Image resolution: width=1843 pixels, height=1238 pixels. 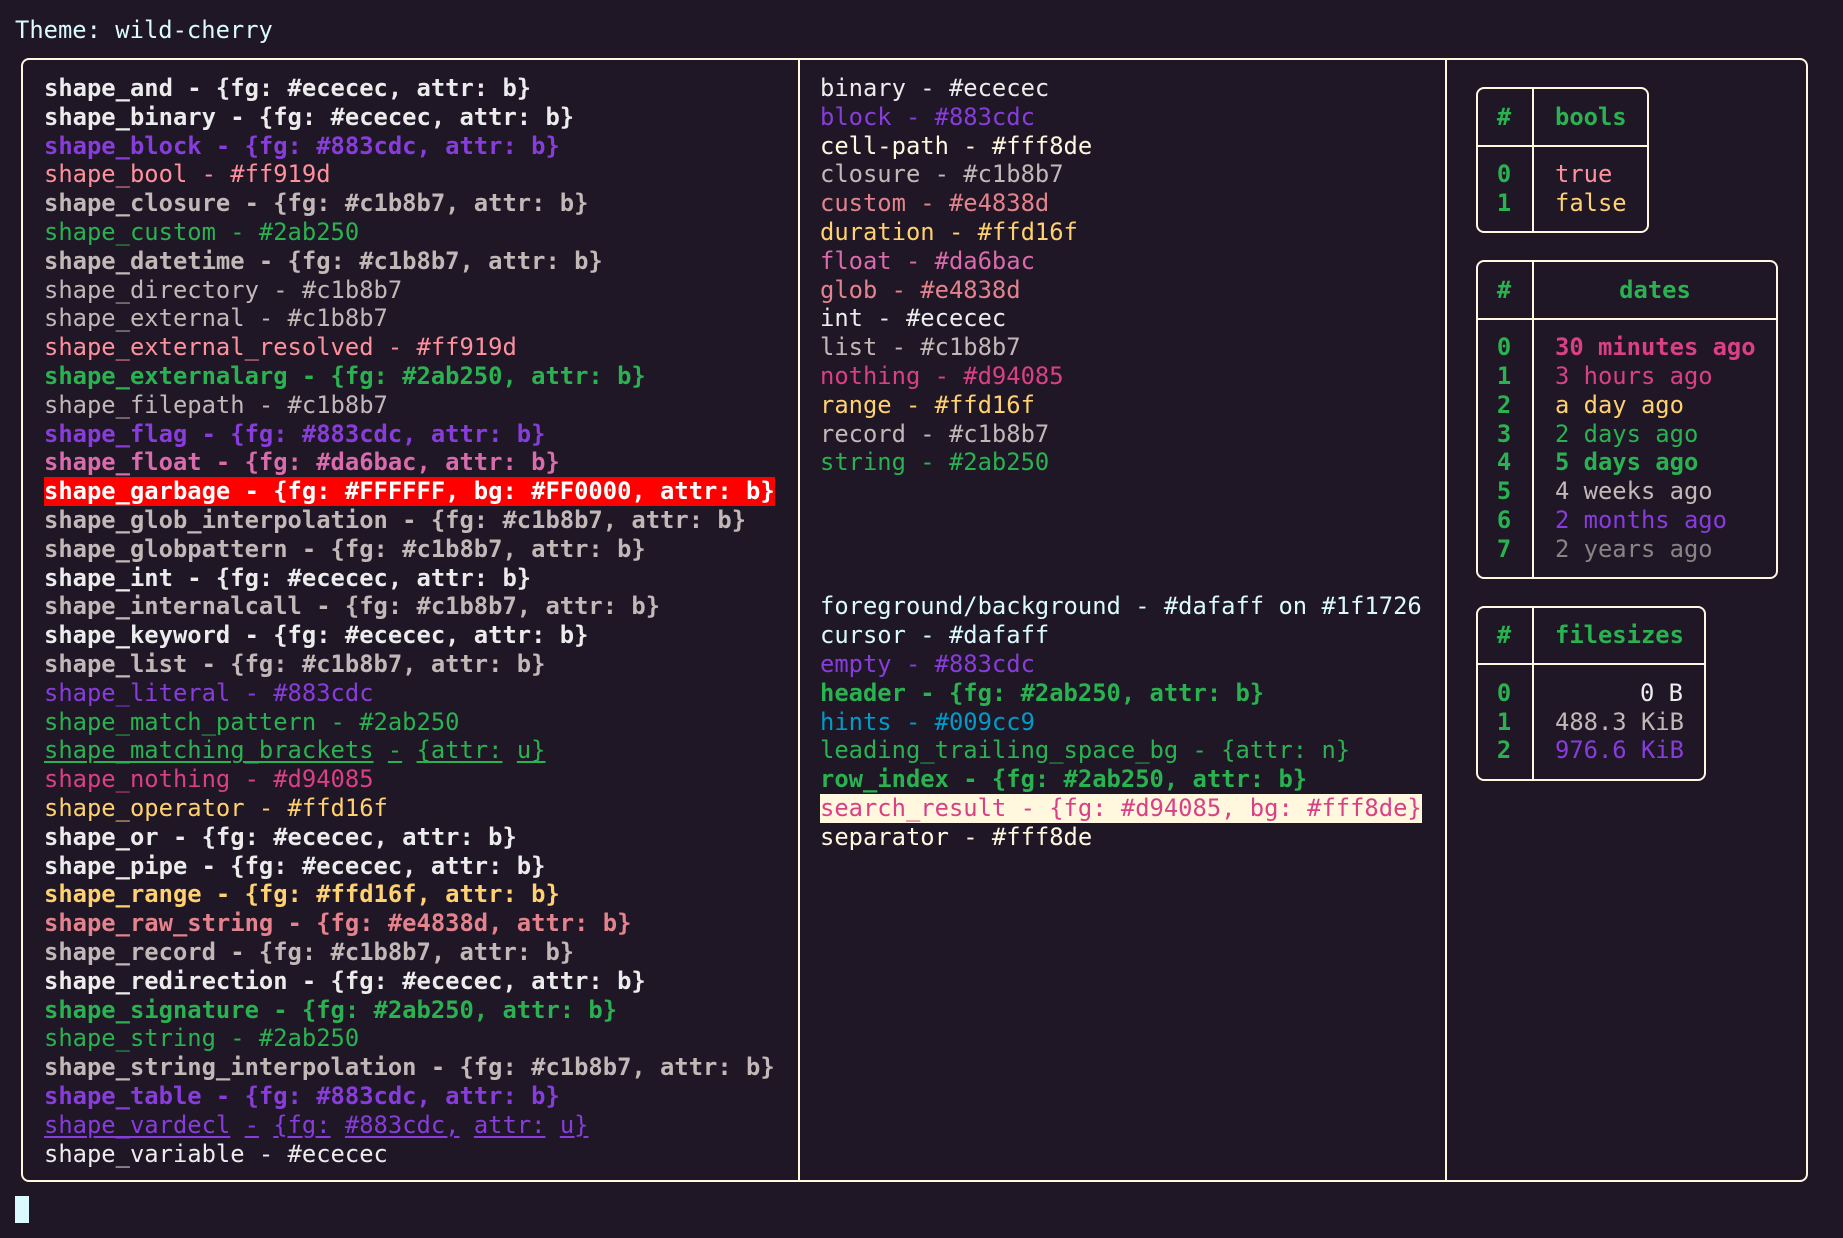 I want to click on shape-style-line: shape_float - {fg: #da6bac, attr: b}, so click(x=302, y=462).